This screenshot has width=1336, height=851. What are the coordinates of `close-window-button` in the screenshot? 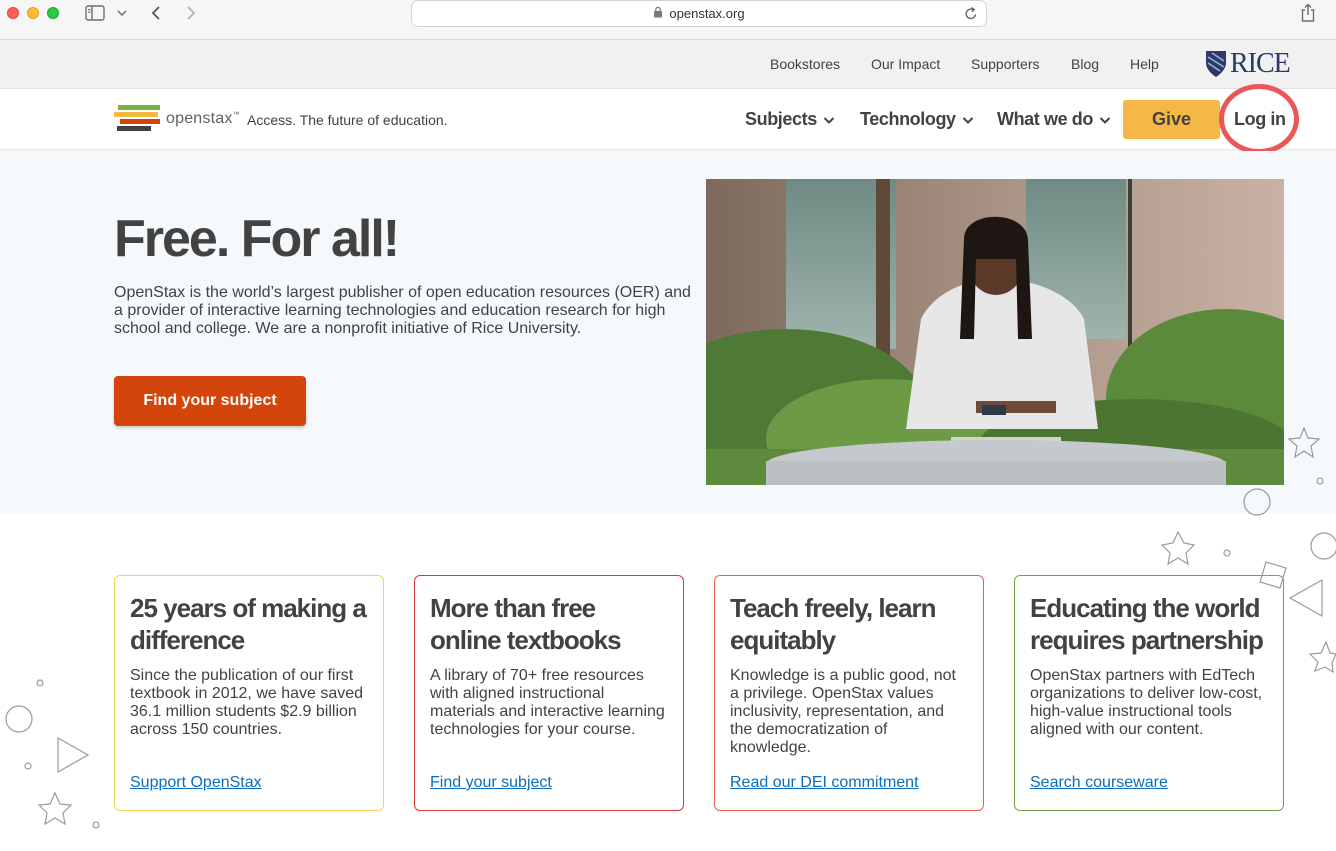 It's located at (13, 13).